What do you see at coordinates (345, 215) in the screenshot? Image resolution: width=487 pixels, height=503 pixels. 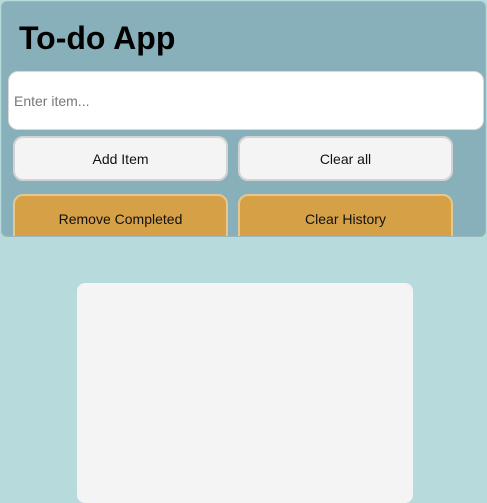 I see `clear-history-button: Clear History` at bounding box center [345, 215].